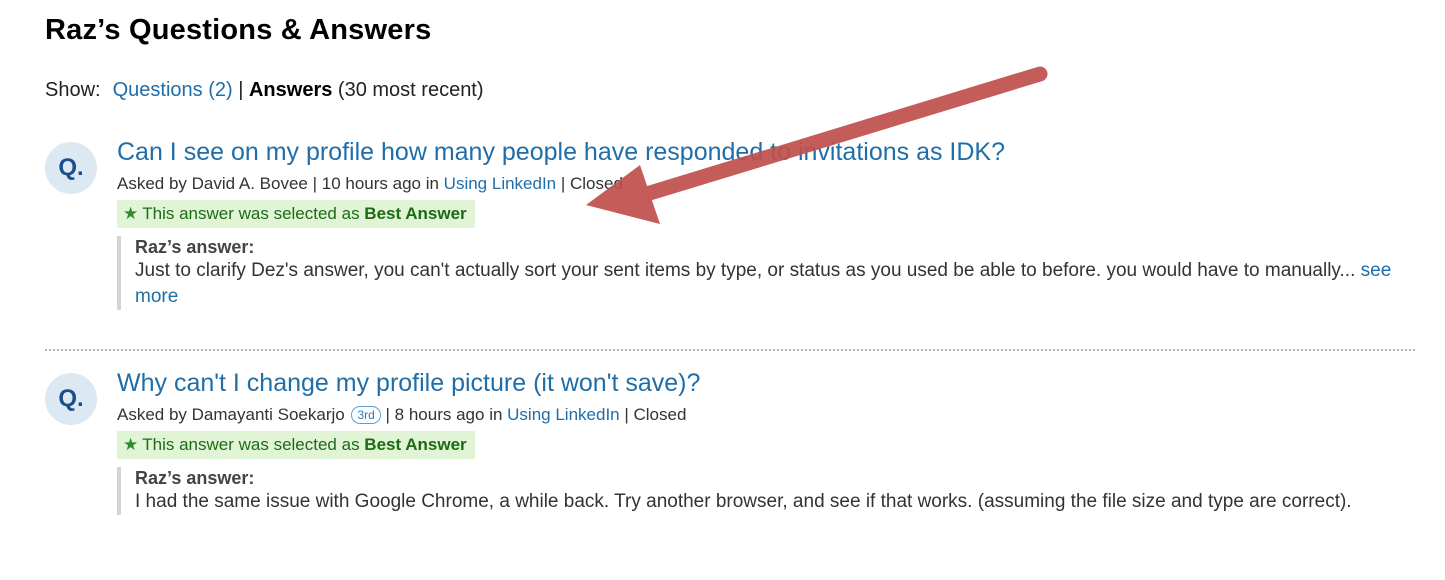 The image size is (1445, 580). What do you see at coordinates (730, 350) in the screenshot?
I see `divider` at bounding box center [730, 350].